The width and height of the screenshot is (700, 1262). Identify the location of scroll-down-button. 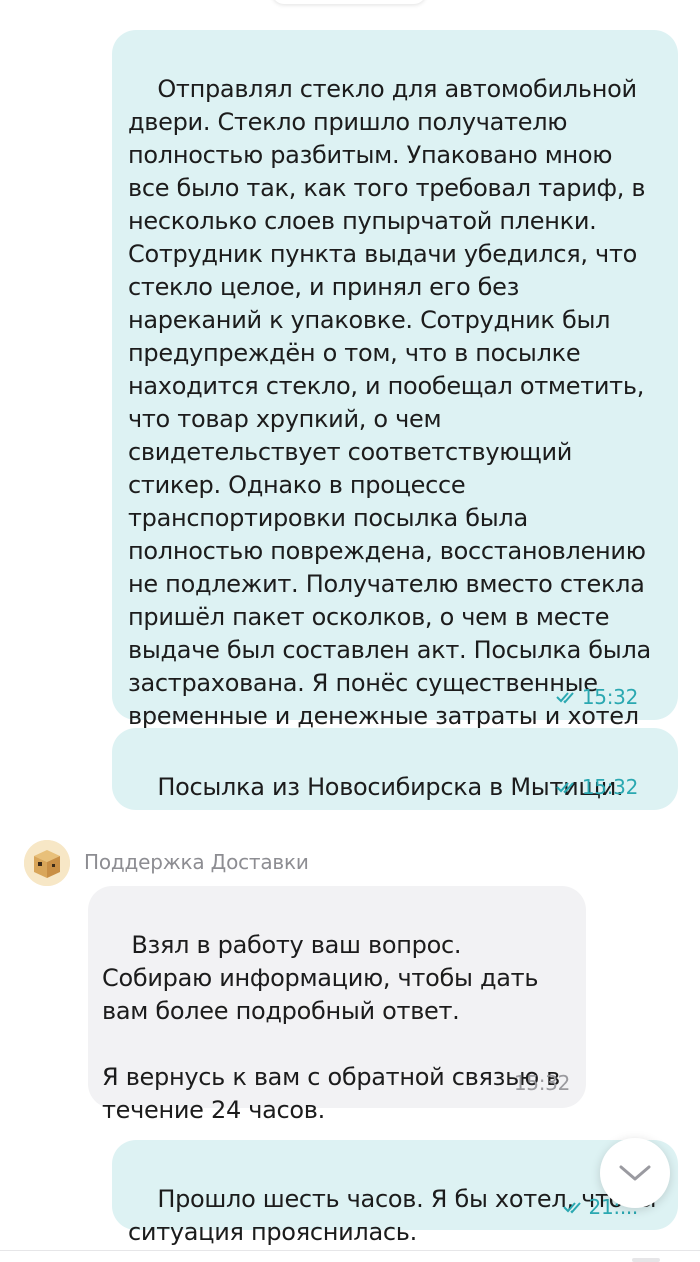
(635, 1173).